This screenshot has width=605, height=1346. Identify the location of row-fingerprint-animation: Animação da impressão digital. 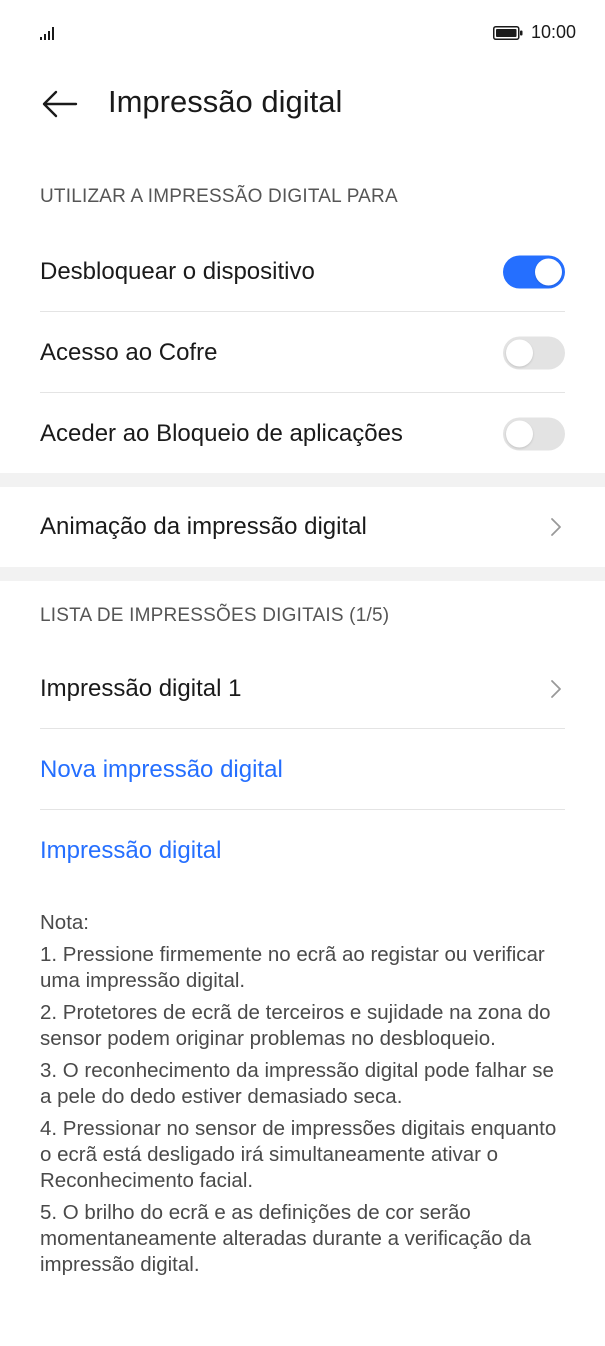
(302, 527).